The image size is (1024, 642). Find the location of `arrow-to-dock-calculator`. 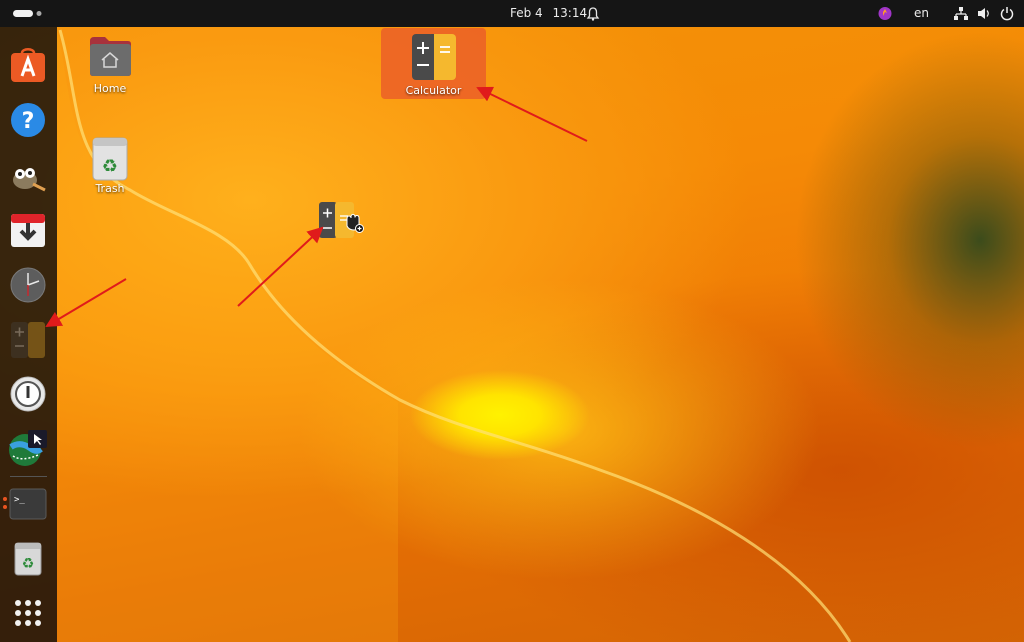

arrow-to-dock-calculator is located at coordinates (86, 303).